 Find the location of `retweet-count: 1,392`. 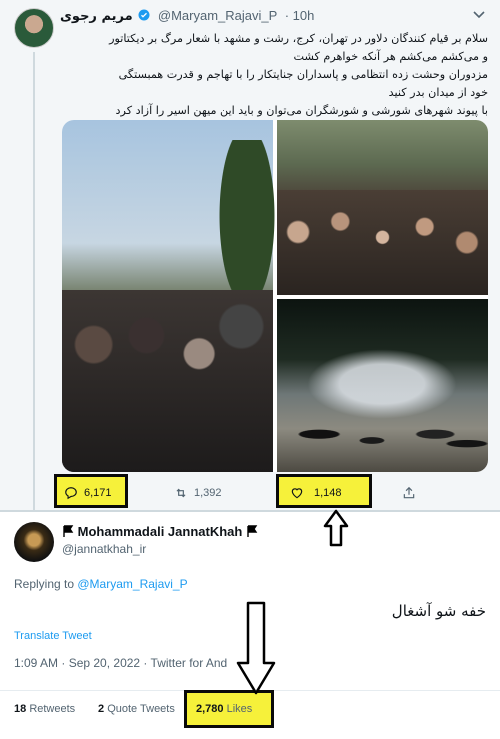

retweet-count: 1,392 is located at coordinates (208, 493).